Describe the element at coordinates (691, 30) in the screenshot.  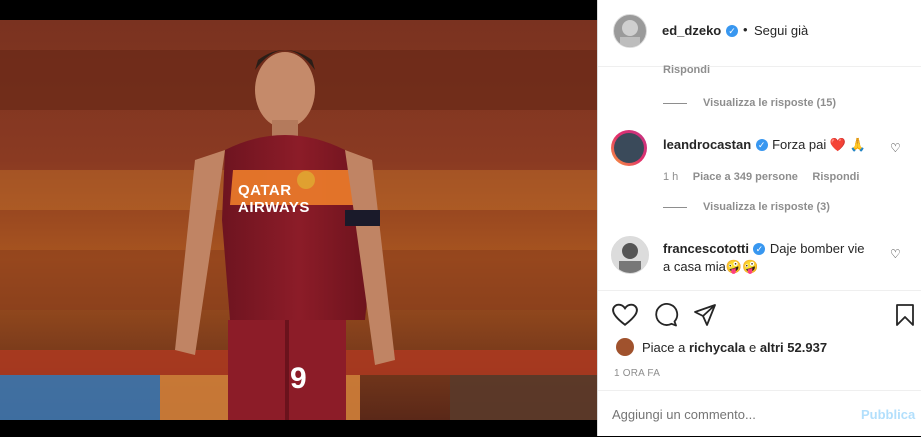
I see `author-username: ed_dzeko` at that location.